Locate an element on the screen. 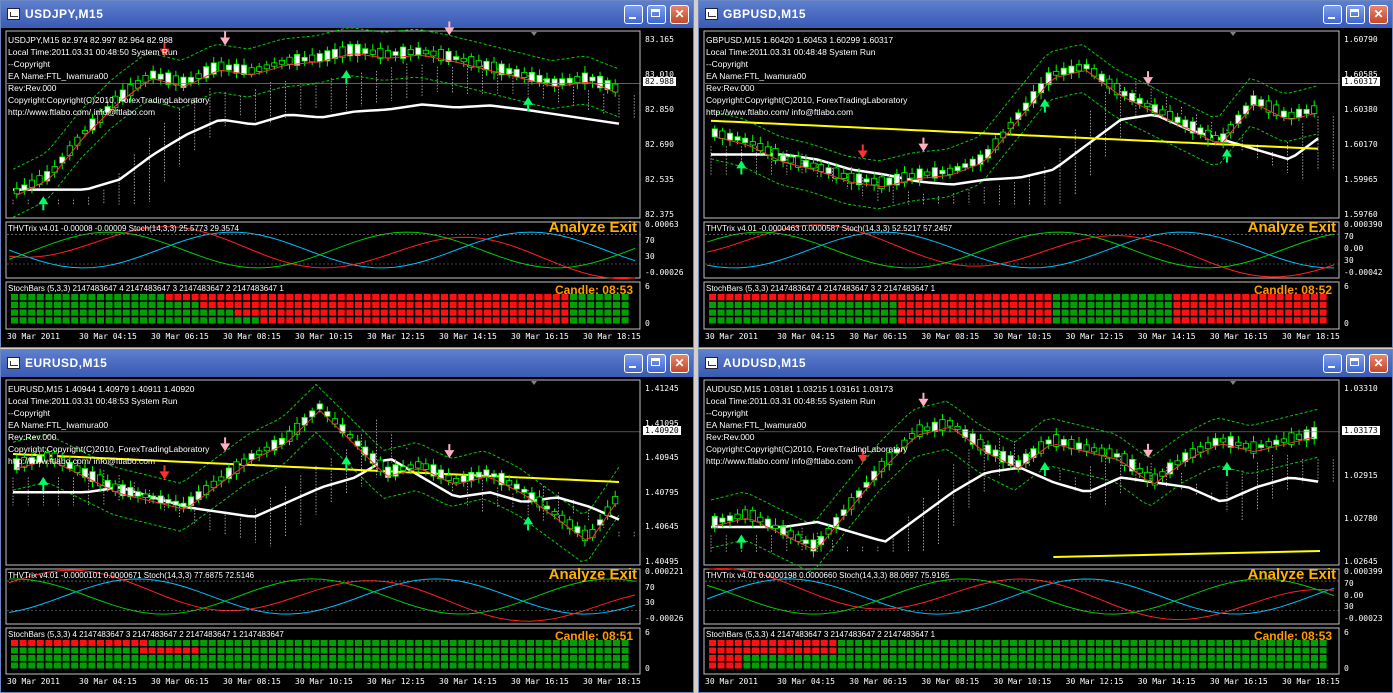 The image size is (1393, 693). chart-window-icon is located at coordinates (711, 14).